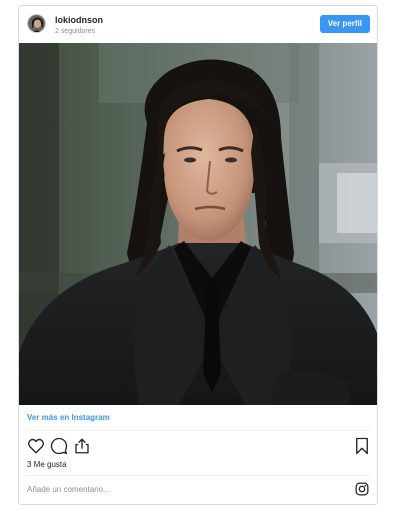 This screenshot has height=522, width=406. Describe the element at coordinates (79, 20) in the screenshot. I see `username: lokiodnson` at that location.